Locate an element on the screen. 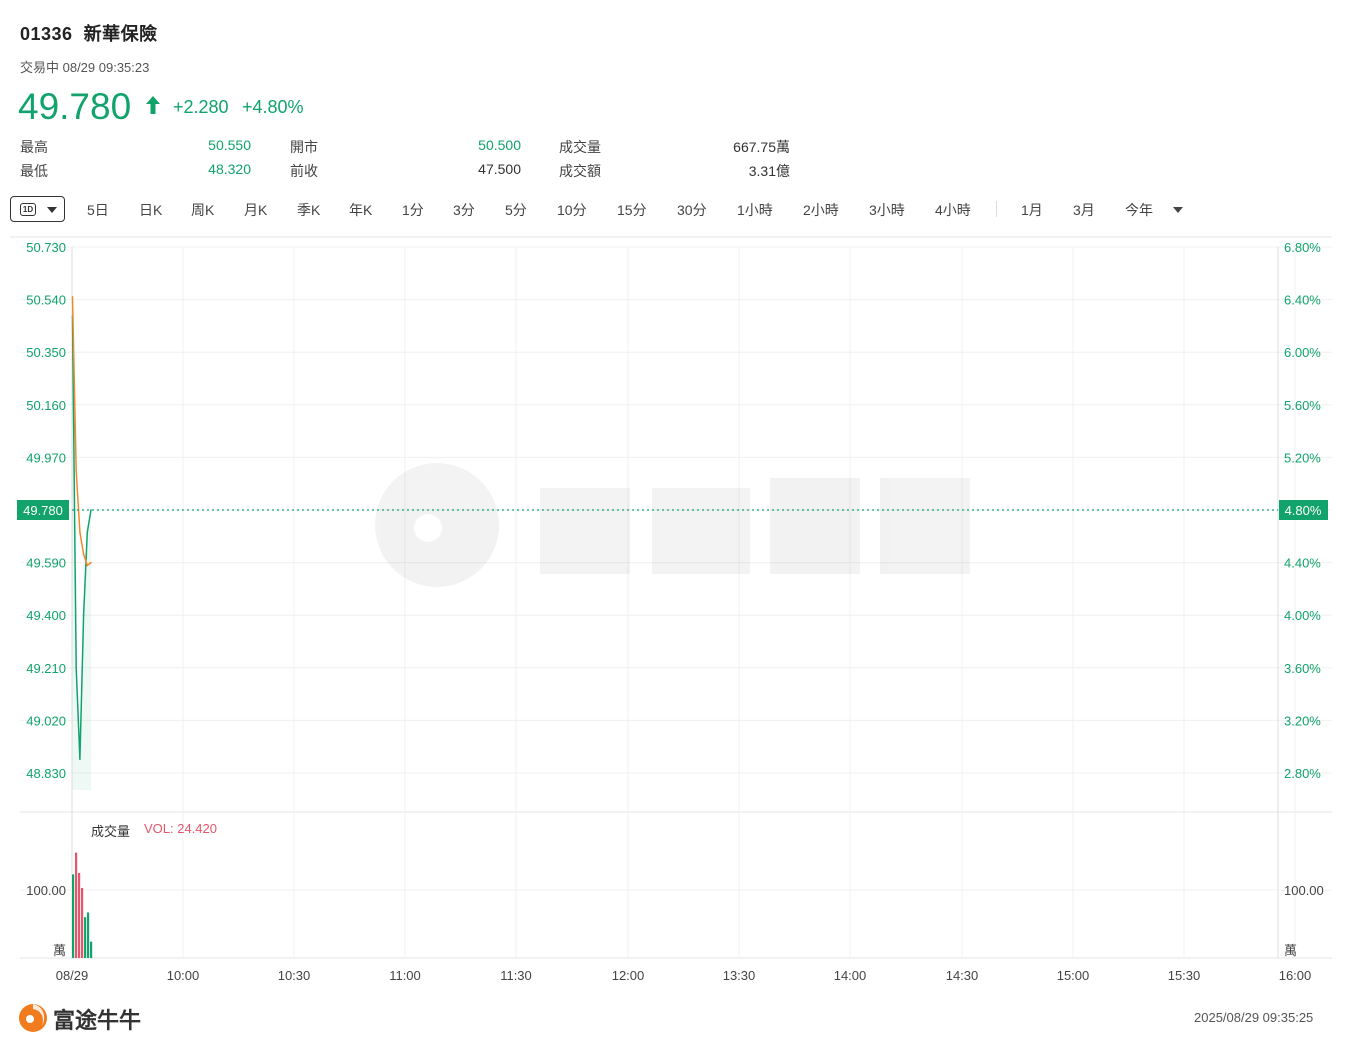  pct-tick-label: 3.60% is located at coordinates (1302, 668).